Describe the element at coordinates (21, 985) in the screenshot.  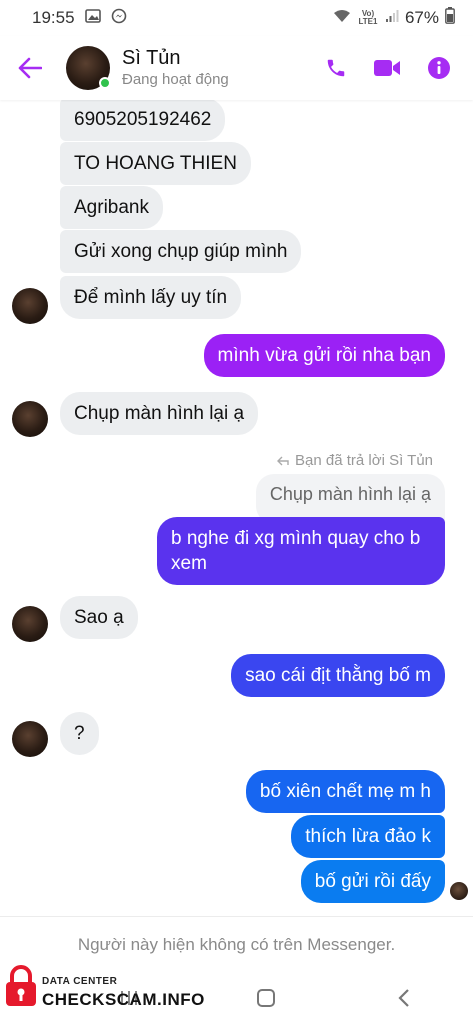
I see `lock-icon` at that location.